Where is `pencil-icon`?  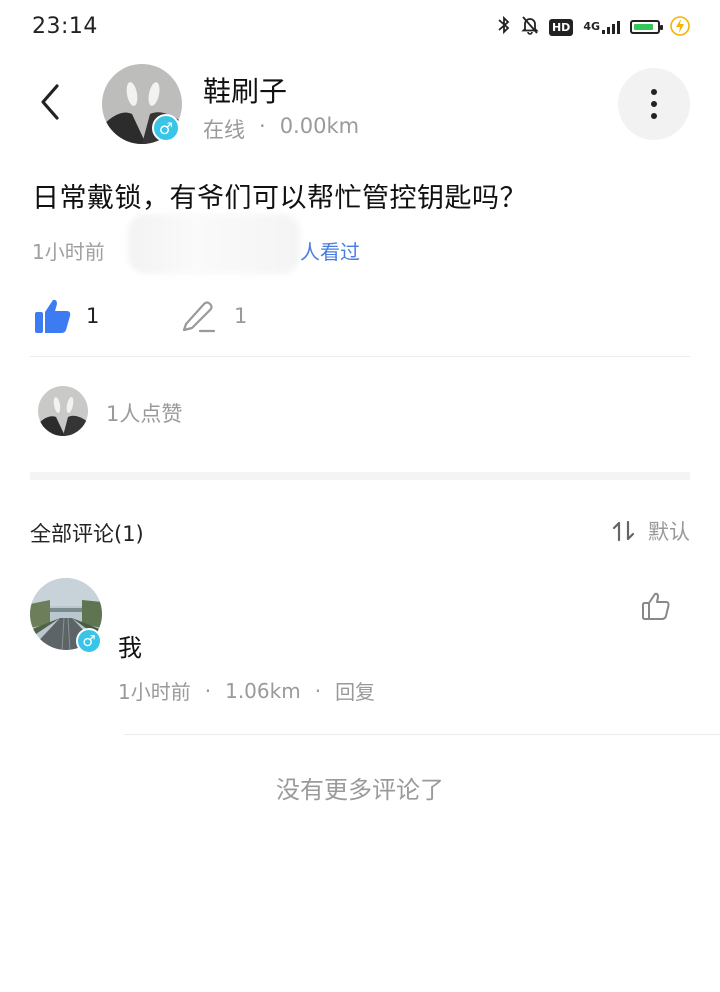
pencil-icon is located at coordinates (199, 317).